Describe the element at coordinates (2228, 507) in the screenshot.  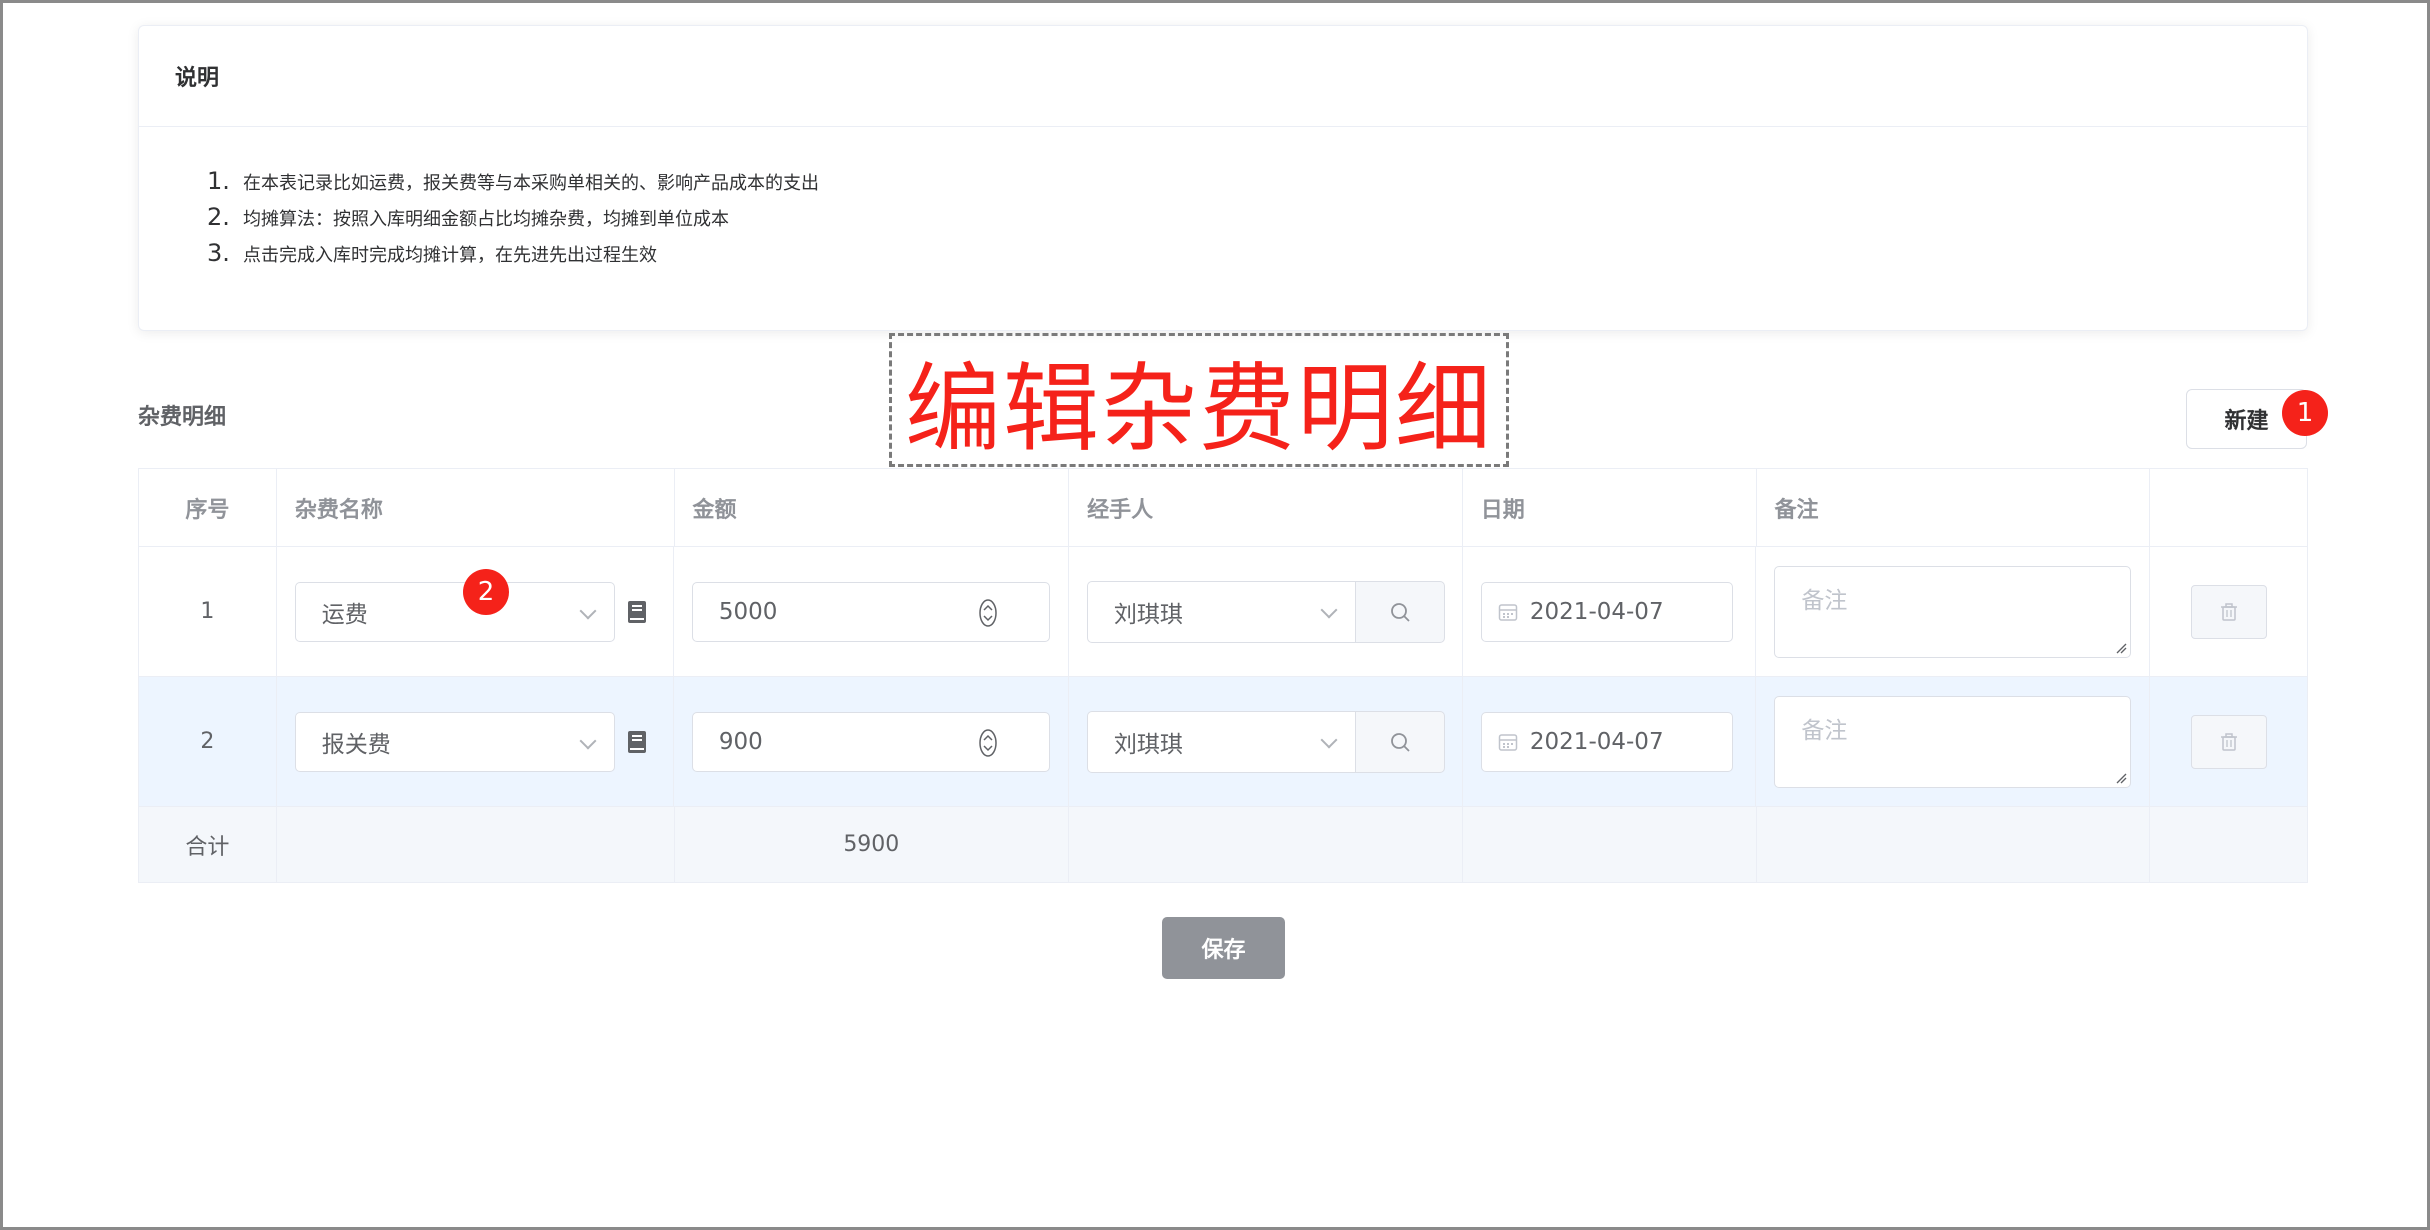
I see `column-header-actions` at that location.